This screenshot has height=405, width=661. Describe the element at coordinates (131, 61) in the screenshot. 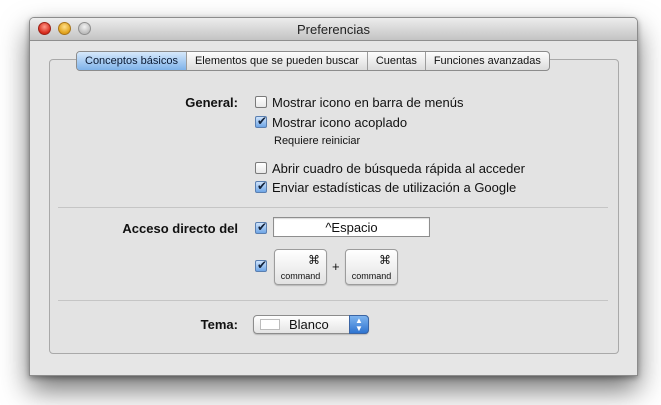

I see `tab-conceptos-basicos: Conceptos básicos` at that location.